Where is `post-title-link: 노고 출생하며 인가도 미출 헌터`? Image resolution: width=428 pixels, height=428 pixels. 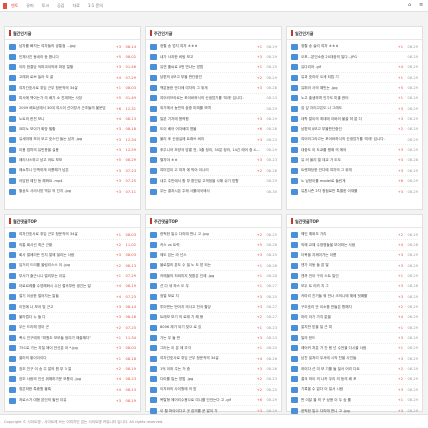 post-title-link: 노고 출생하며 인가도 미출 헌터 is located at coordinates (349, 98).